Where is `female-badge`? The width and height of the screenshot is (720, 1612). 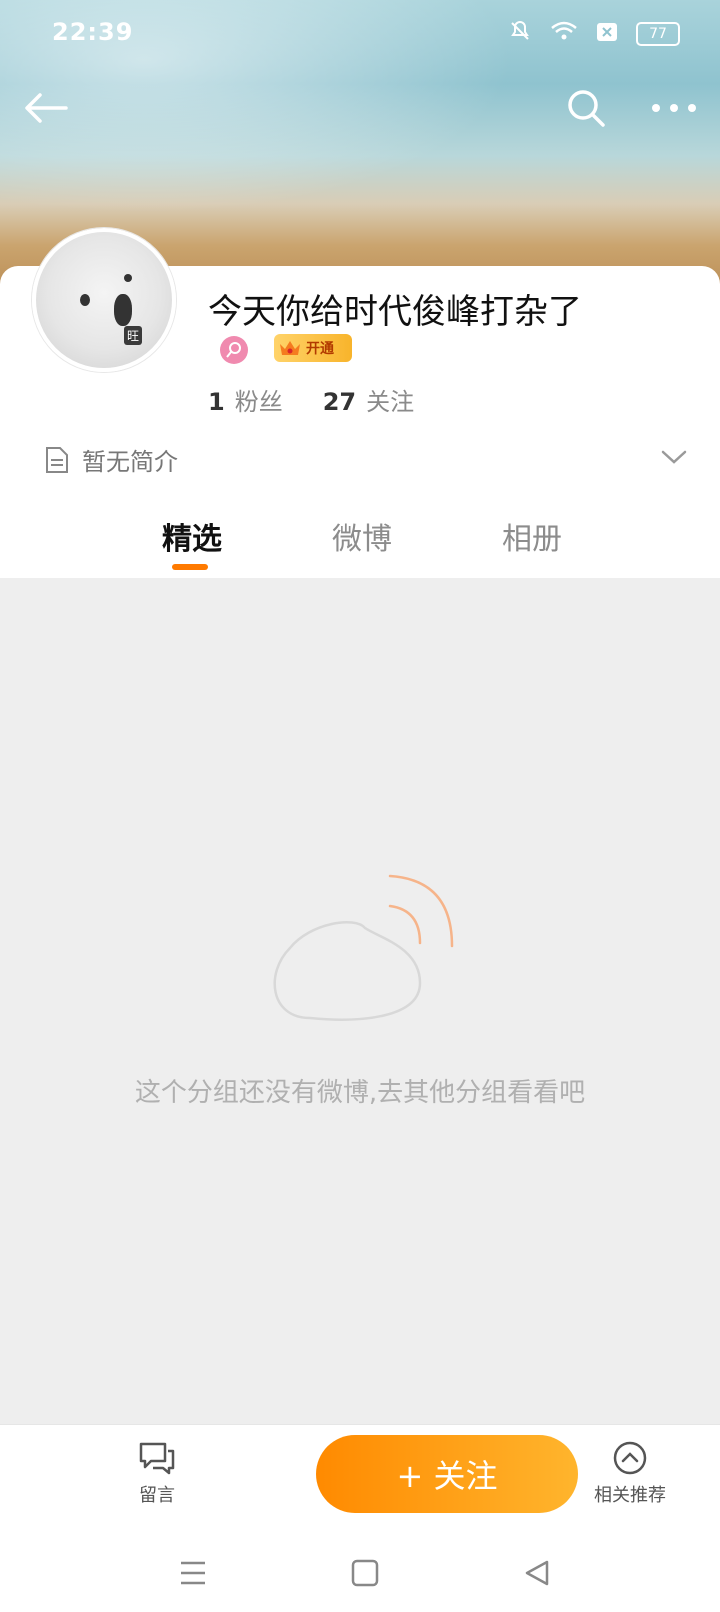 female-badge is located at coordinates (234, 350).